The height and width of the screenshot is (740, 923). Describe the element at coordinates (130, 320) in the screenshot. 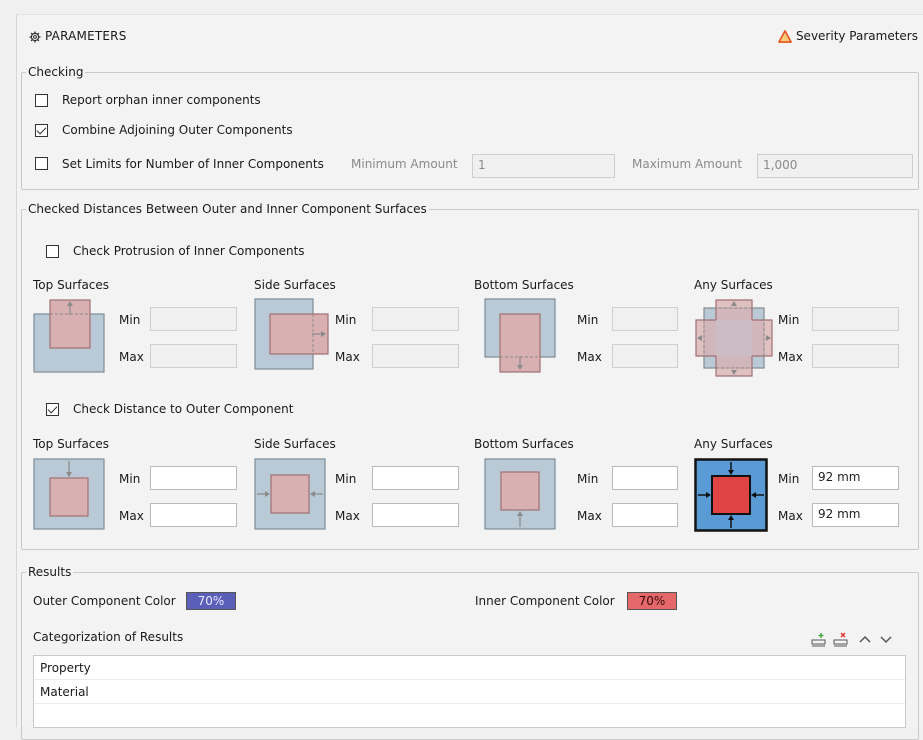

I see `protrusion-top-min-label: Min` at that location.